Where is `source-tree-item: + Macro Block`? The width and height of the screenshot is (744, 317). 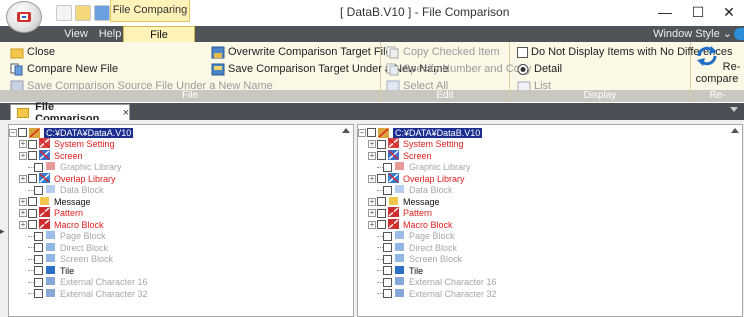
source-tree-item: + Macro Block is located at coordinates (78, 224).